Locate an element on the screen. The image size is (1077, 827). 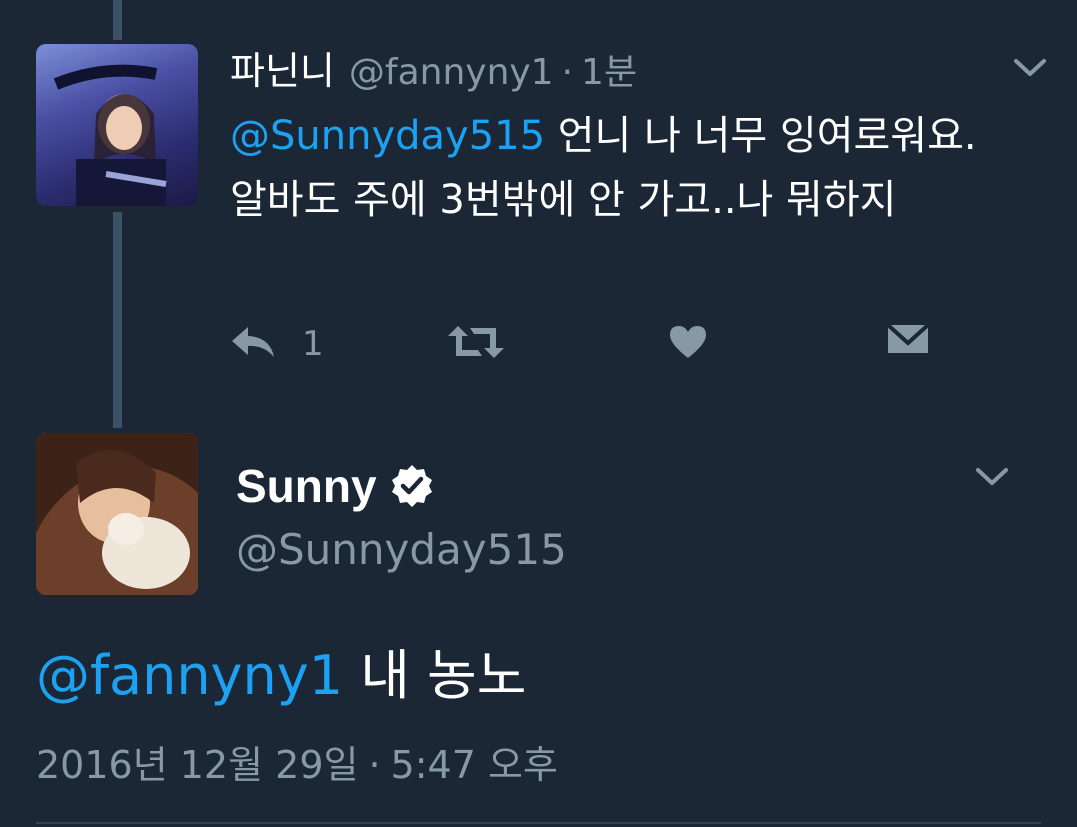
reply-count: 1 is located at coordinates (313, 344).